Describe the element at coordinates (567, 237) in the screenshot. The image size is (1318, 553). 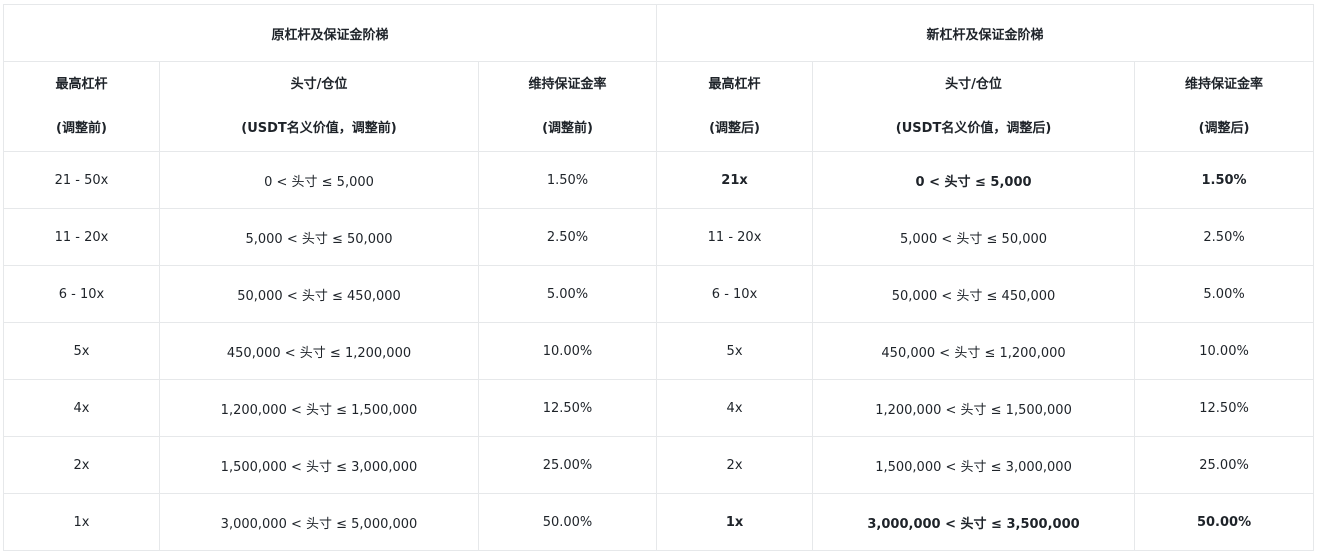
I see `cell-margin-rate-old: 2.50%` at that location.